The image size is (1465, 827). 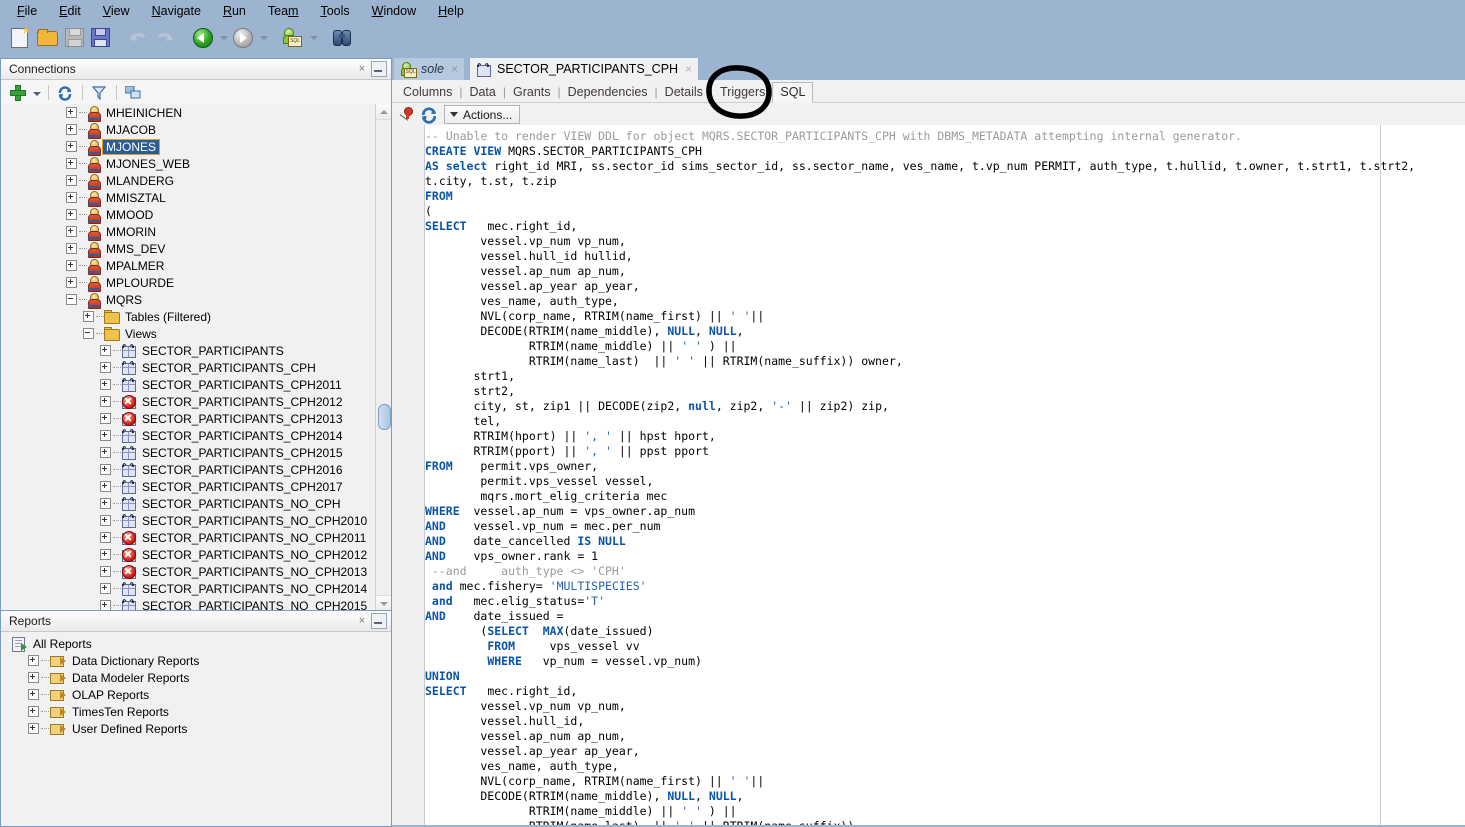 I want to click on tree-item-mplourde: MPLOURDE, so click(x=196, y=283).